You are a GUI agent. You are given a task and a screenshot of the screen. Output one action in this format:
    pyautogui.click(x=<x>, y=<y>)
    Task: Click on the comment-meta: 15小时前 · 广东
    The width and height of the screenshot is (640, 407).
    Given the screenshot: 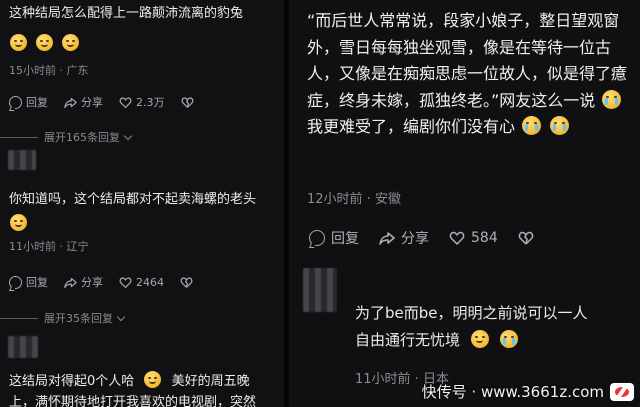 What is the action you would take?
    pyautogui.click(x=49, y=70)
    